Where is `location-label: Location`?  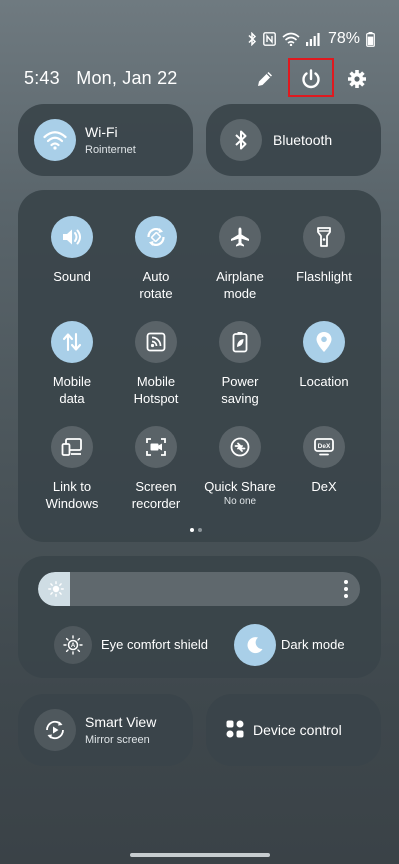 location-label: Location is located at coordinates (324, 381).